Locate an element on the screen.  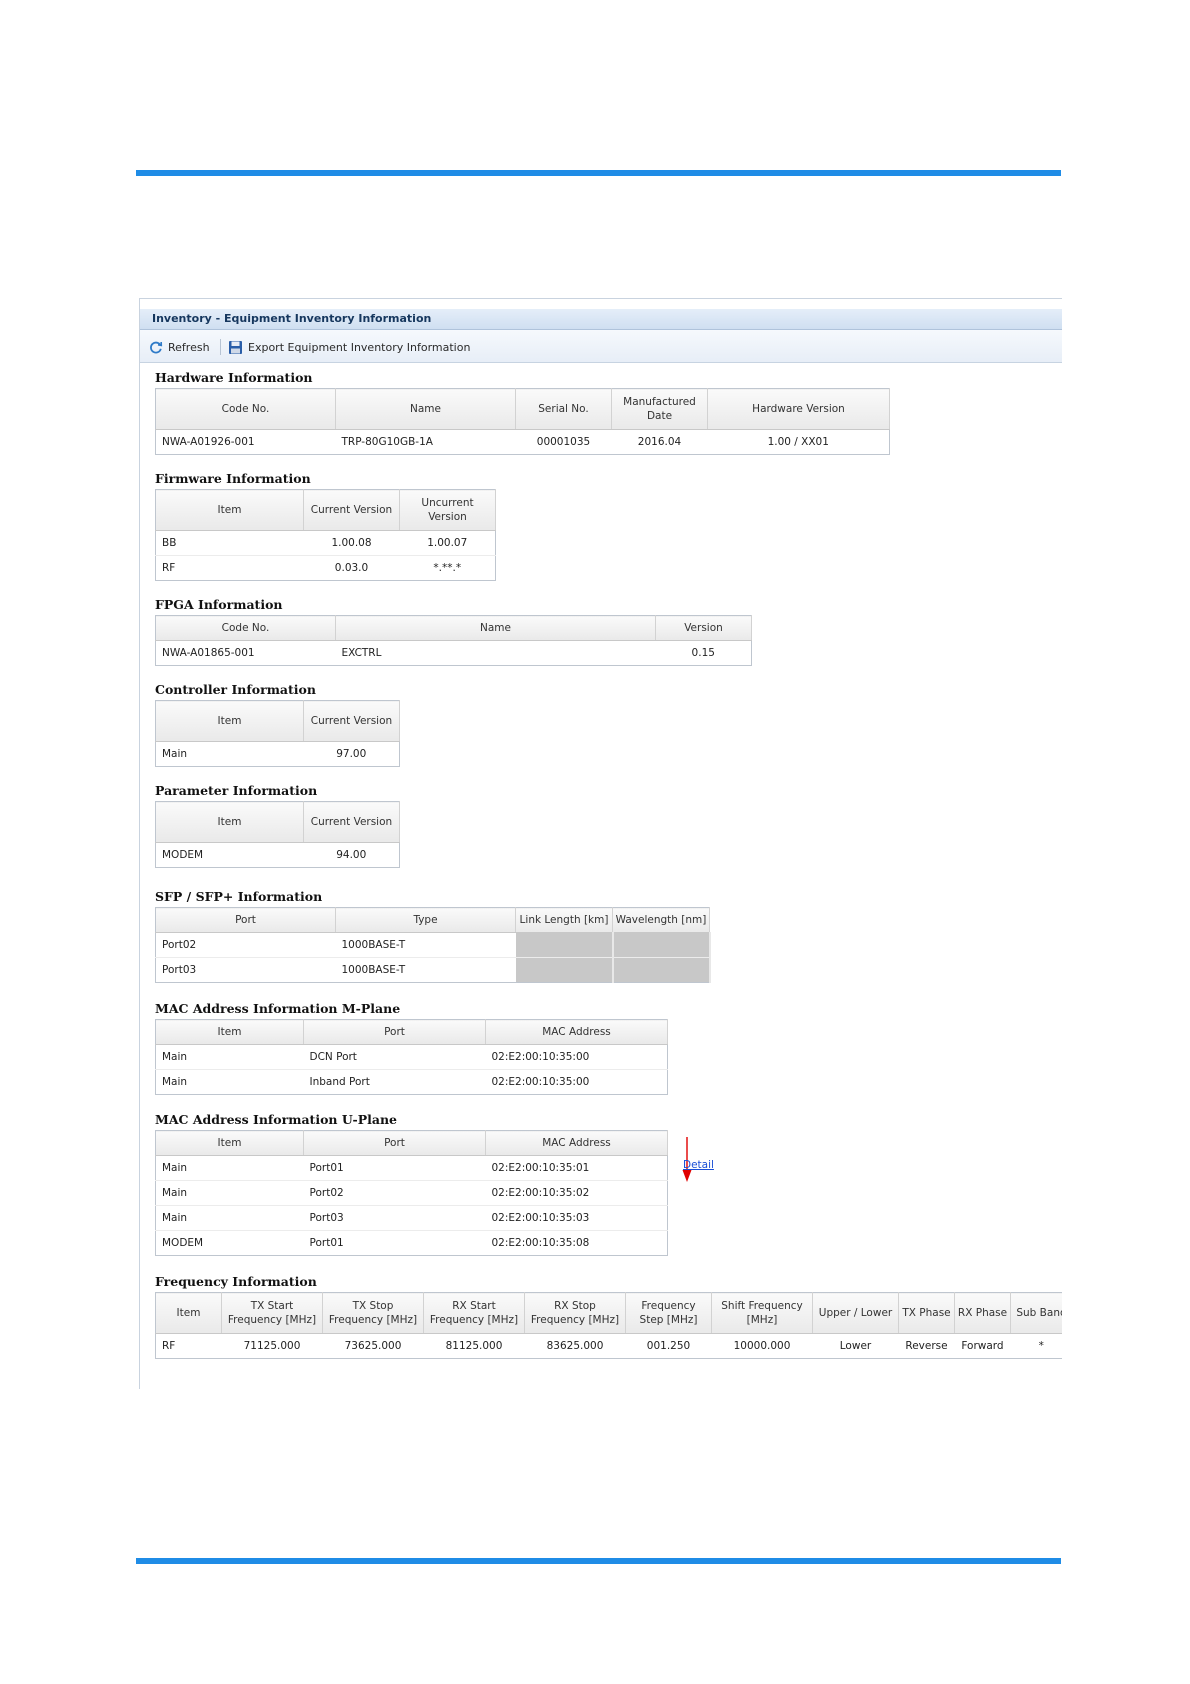
column-header: Manufactured Date is located at coordinates (659, 409).